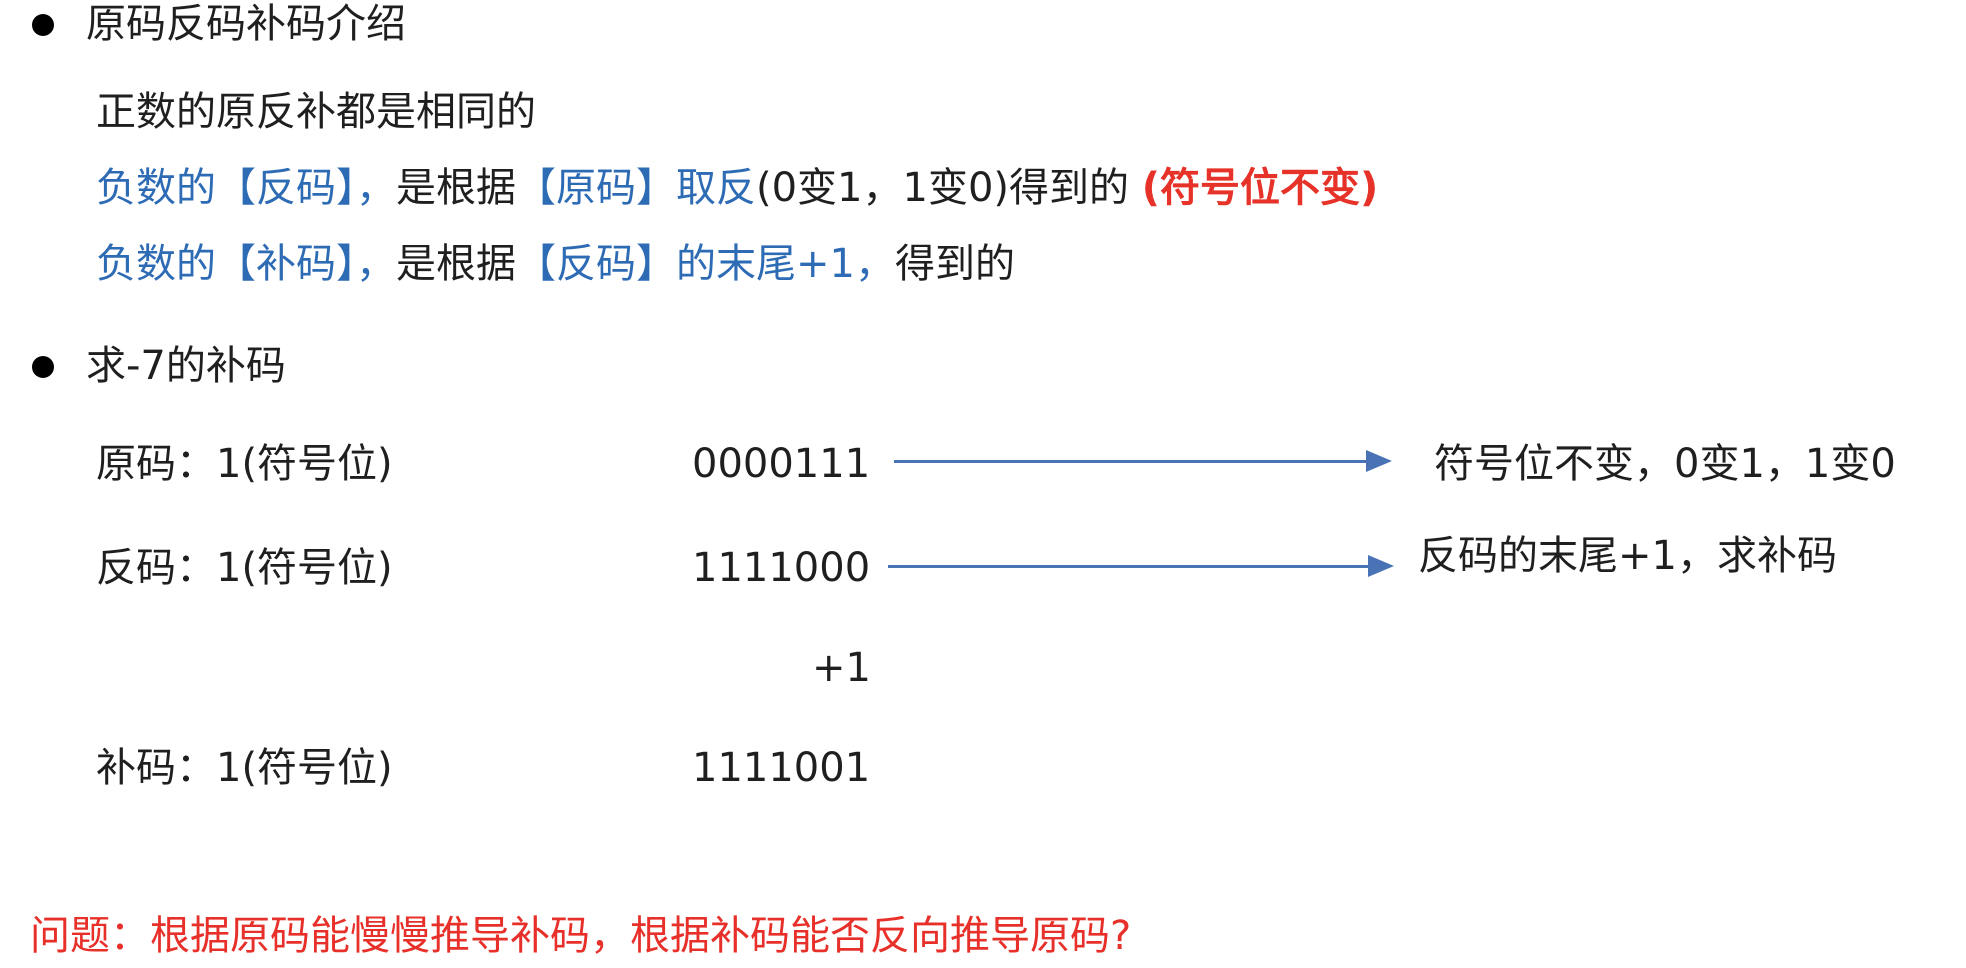  What do you see at coordinates (954, 264) in the screenshot?
I see `twos-complement-detail: 得到的` at bounding box center [954, 264].